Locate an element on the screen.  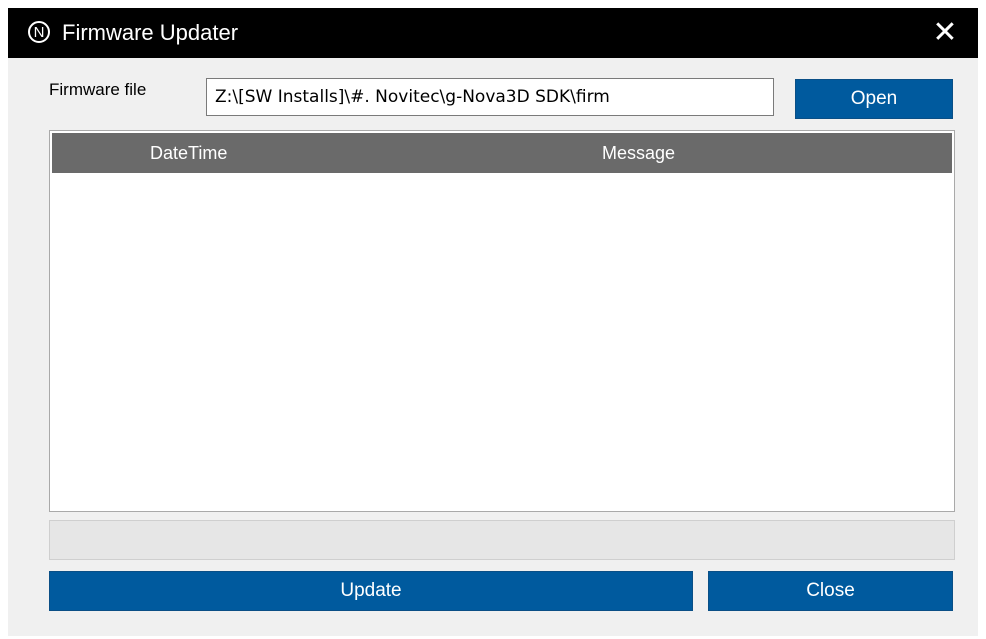
log-header: DateTime Message is located at coordinates (502, 153).